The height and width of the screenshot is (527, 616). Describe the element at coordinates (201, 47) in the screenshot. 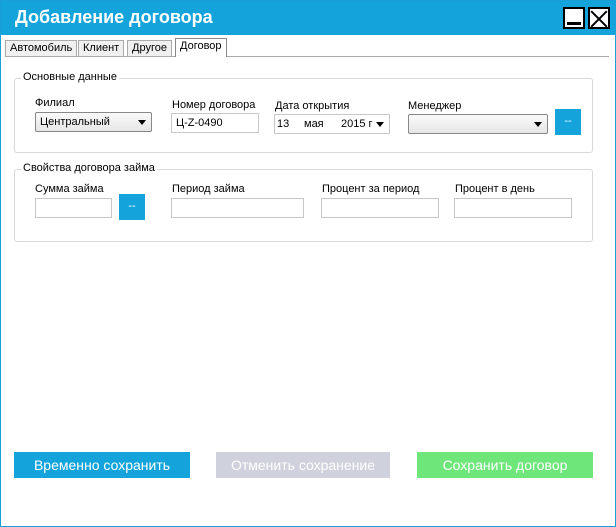

I see `tab-contract: Договор` at that location.